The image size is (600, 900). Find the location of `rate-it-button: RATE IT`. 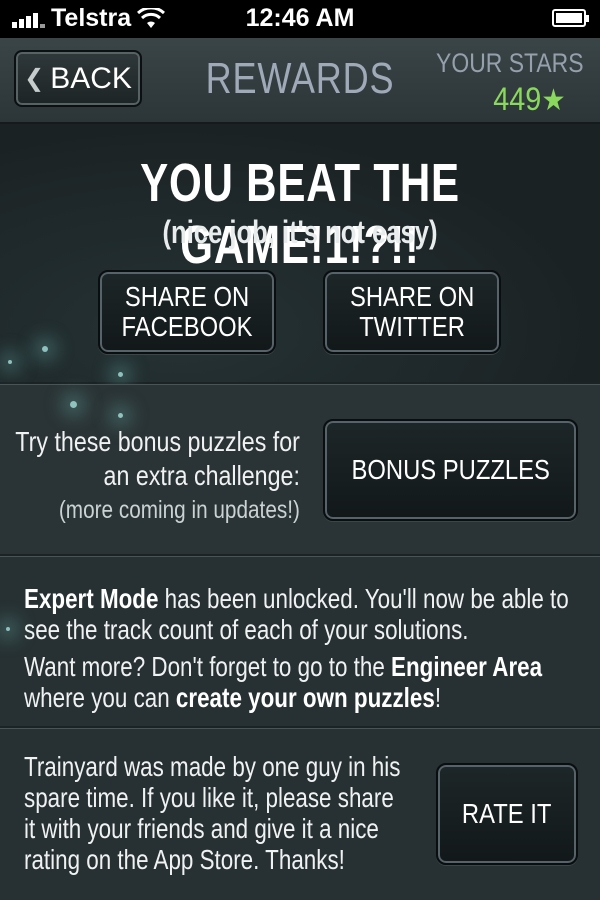

rate-it-button: RATE IT is located at coordinates (507, 814).